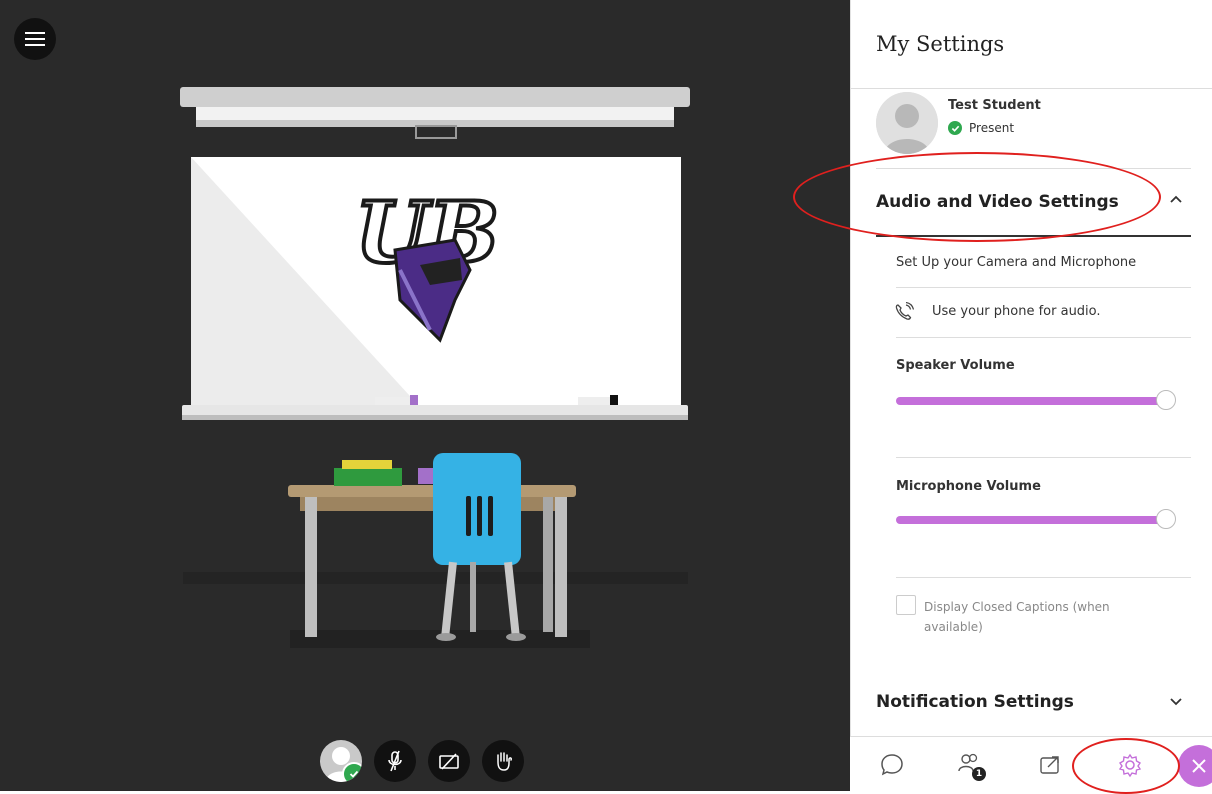 The image size is (1212, 794). Describe the element at coordinates (1033, 236) in the screenshot. I see `section-divider` at that location.